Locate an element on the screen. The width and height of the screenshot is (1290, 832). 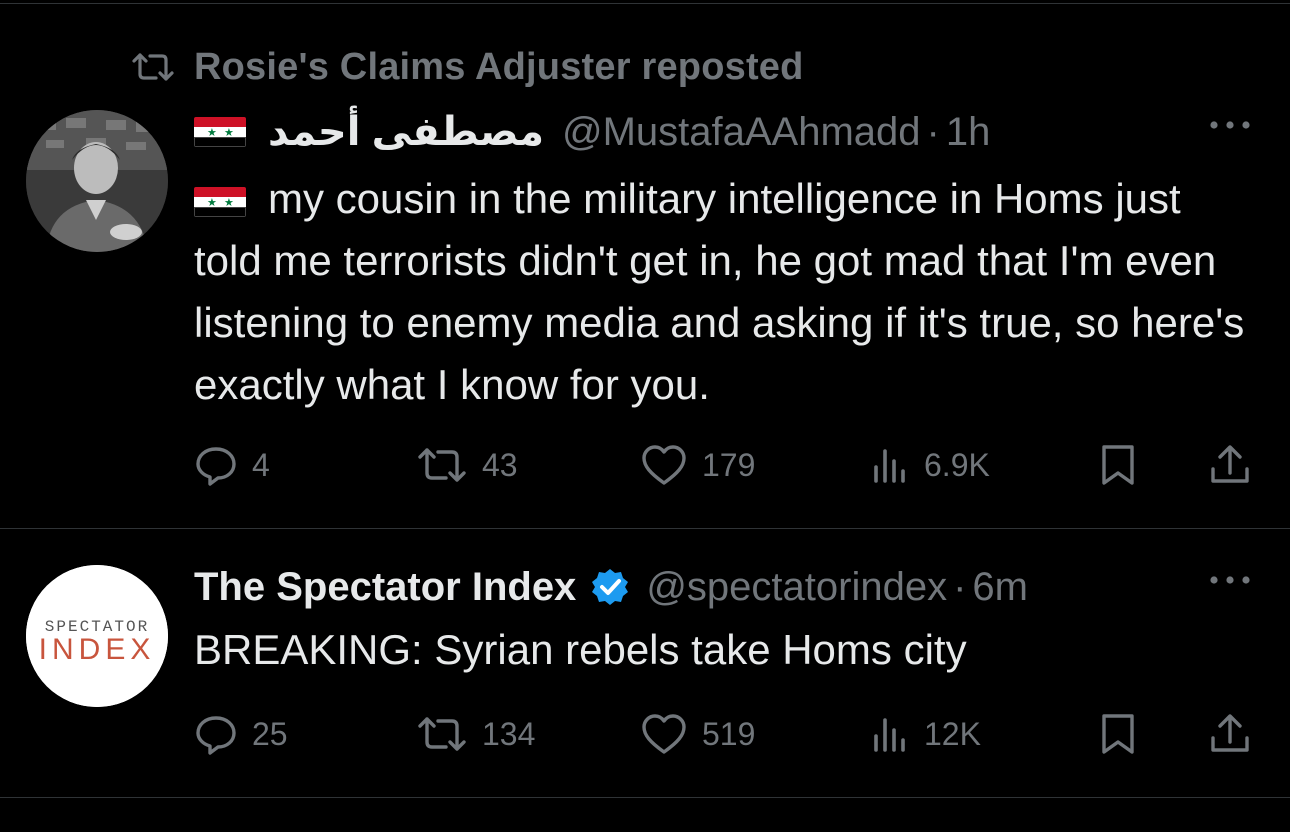
verified-badge-icon is located at coordinates (610, 587).